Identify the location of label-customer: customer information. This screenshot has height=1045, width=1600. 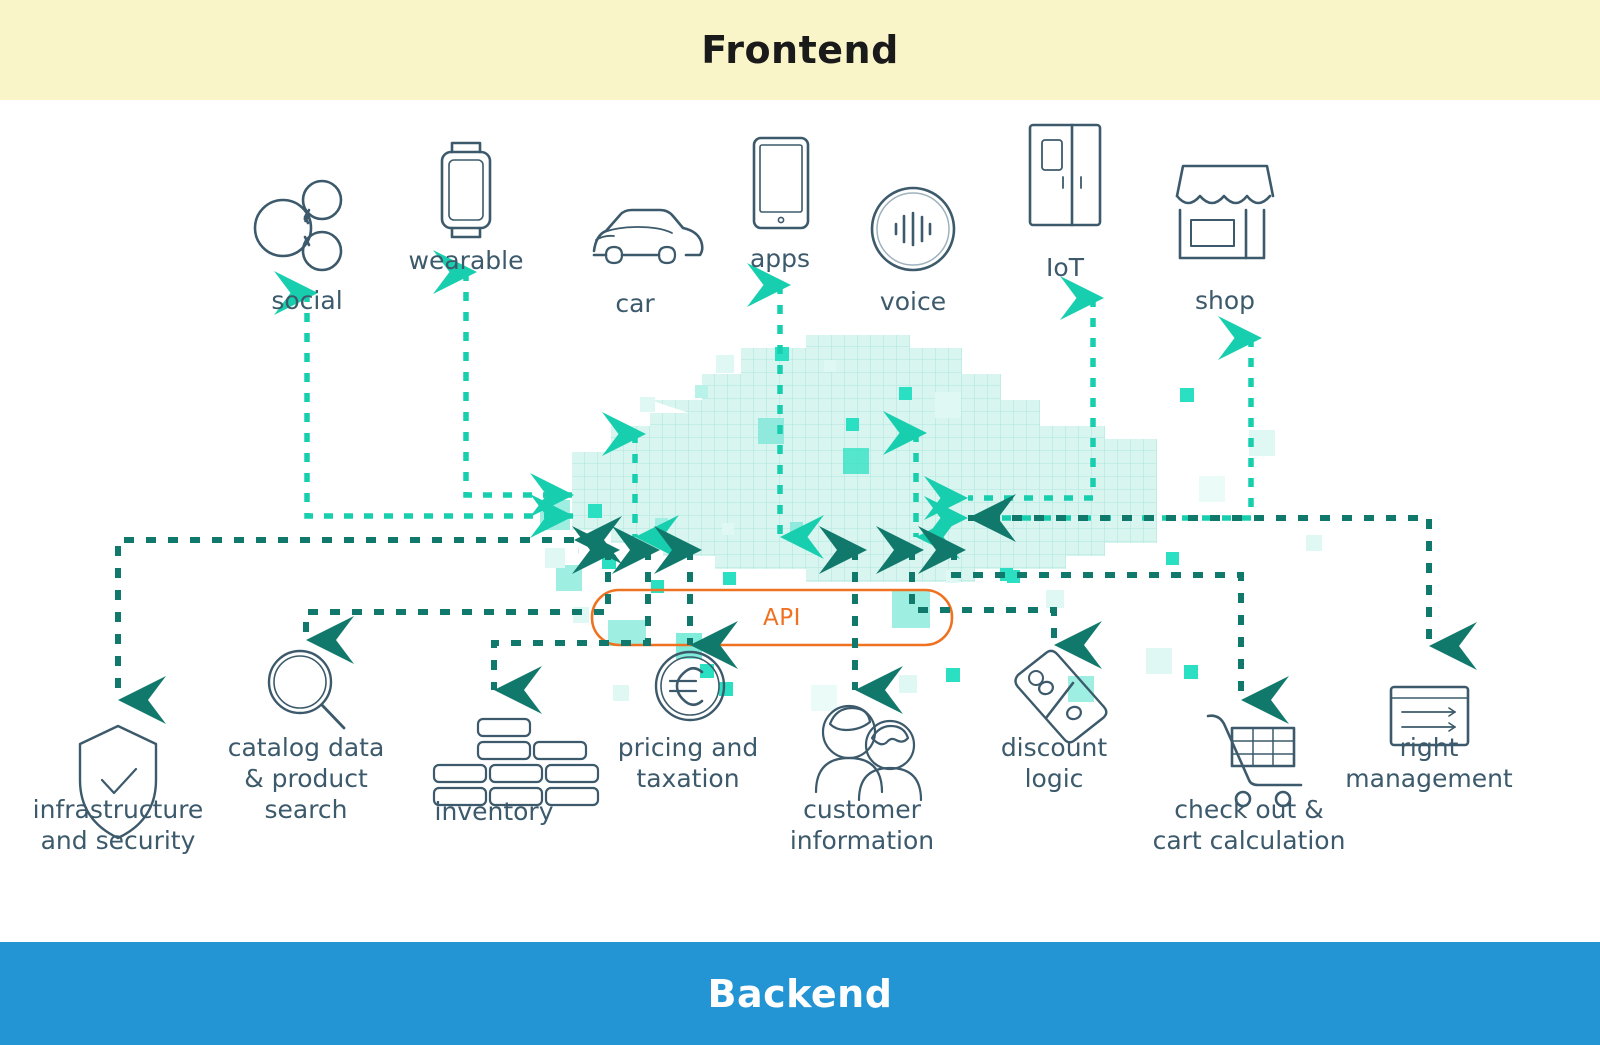
(862, 825).